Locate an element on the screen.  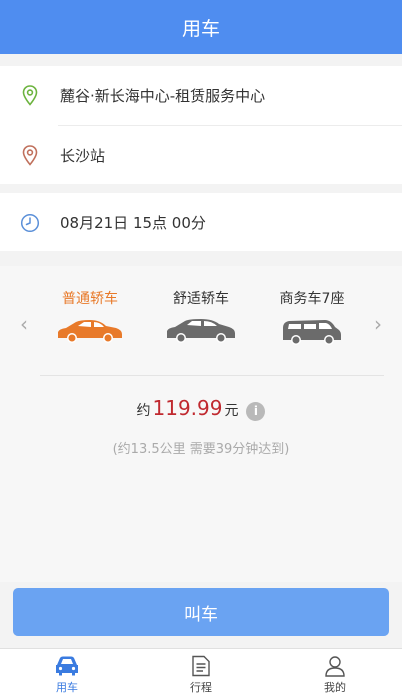
app-header: 用车 is located at coordinates (201, 27).